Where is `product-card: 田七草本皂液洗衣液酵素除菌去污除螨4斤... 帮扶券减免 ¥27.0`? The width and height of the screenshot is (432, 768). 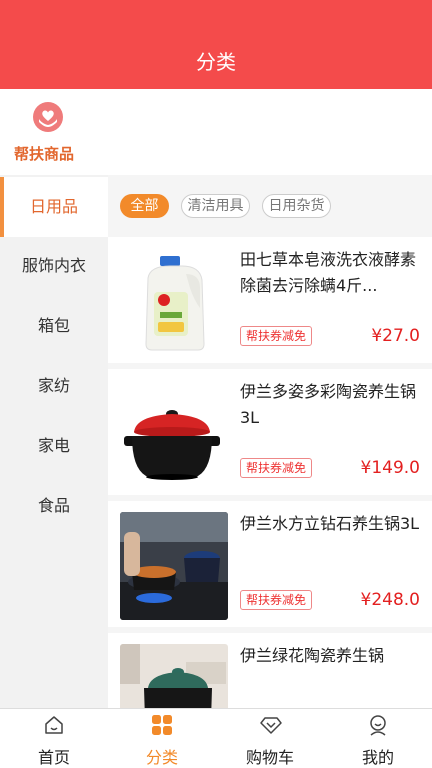
product-card: 田七草本皂液洗衣液酵素除菌去污除螨4斤... 帮扶券减免 ¥27.0 is located at coordinates (270, 300).